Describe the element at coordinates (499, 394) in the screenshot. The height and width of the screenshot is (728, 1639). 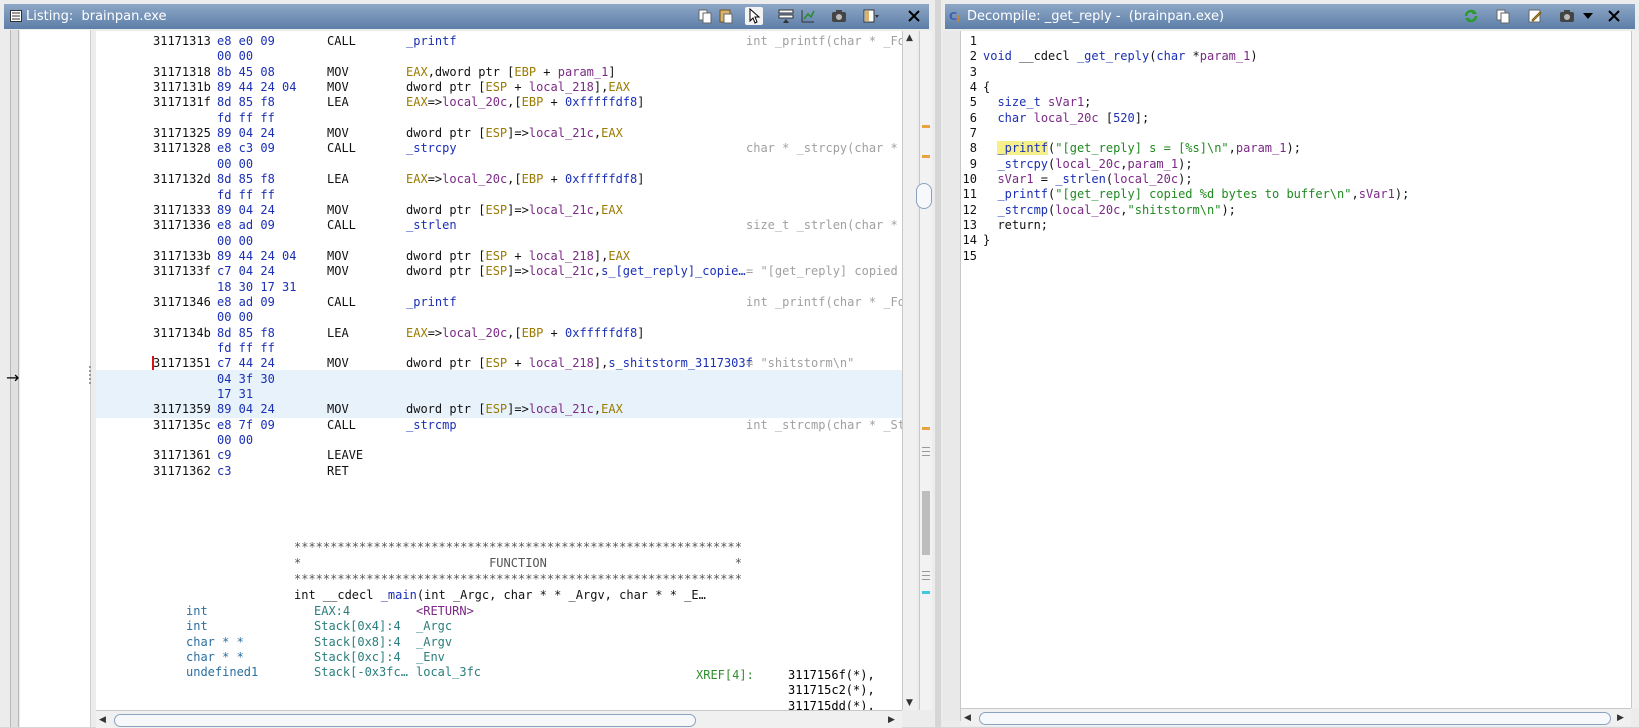
I see `listing-row: 17 31` at that location.